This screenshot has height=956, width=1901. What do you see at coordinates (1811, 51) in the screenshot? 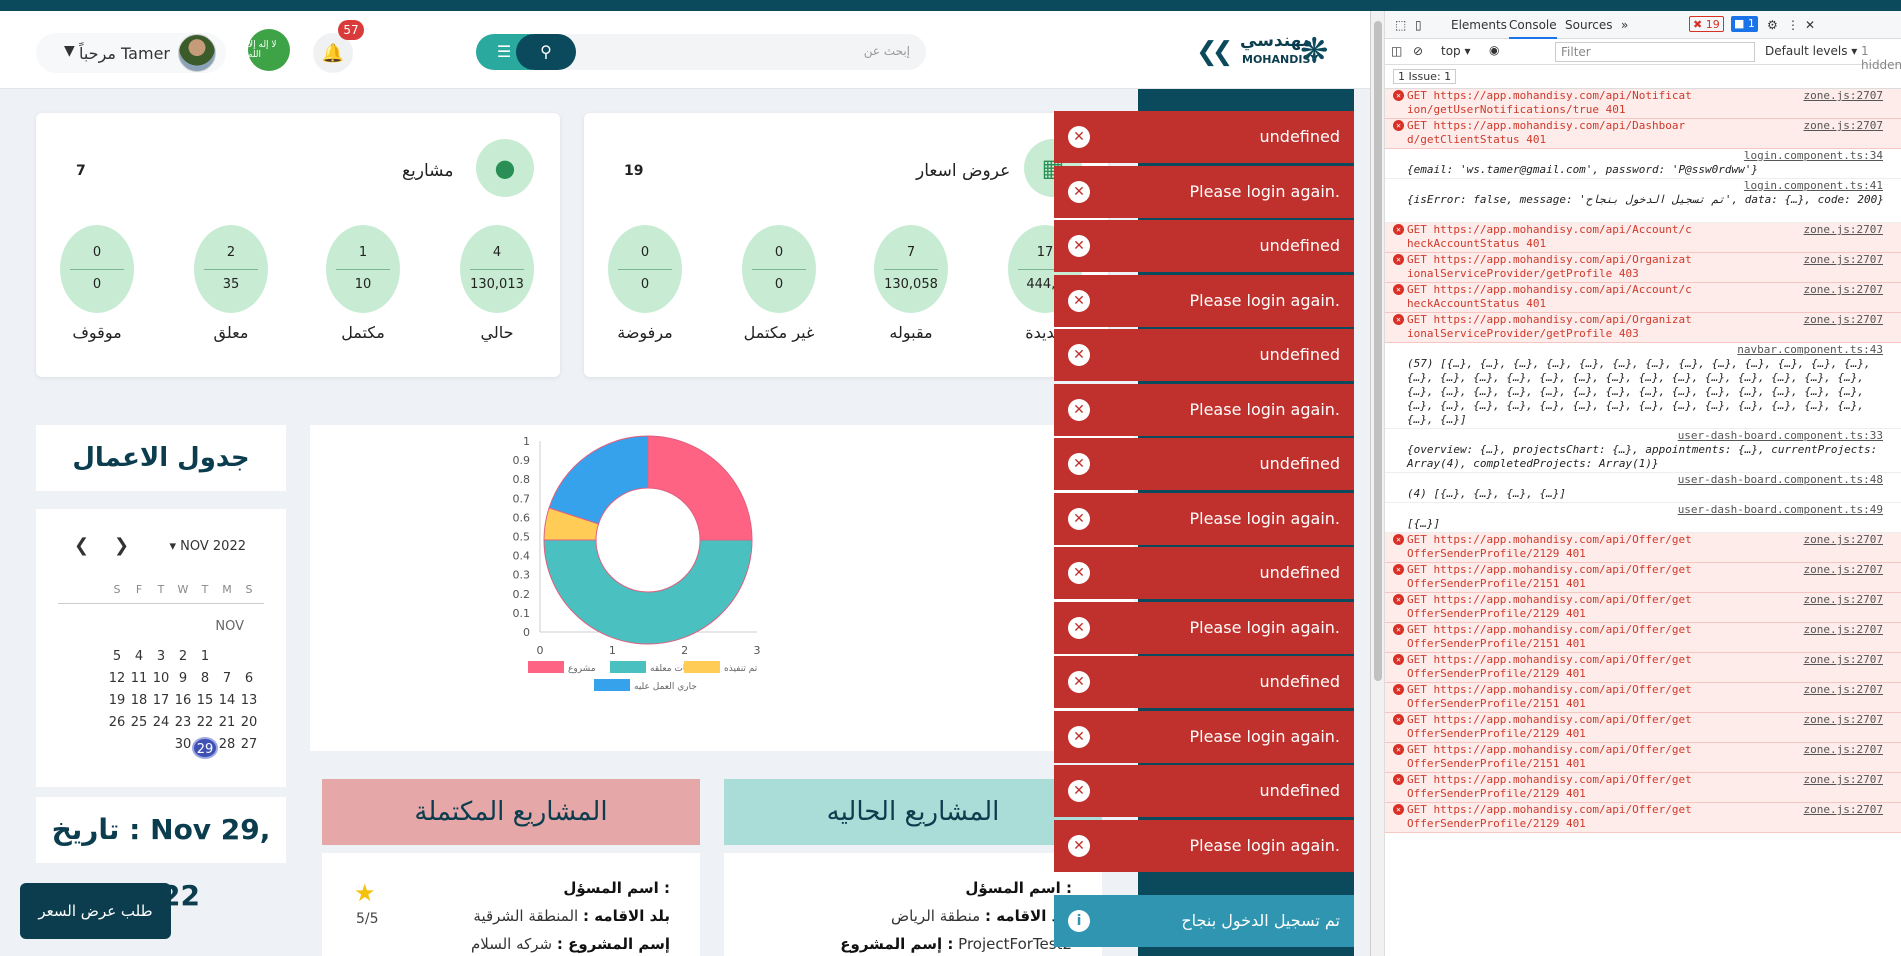
I see `levels-select: Default levels ▾` at bounding box center [1811, 51].